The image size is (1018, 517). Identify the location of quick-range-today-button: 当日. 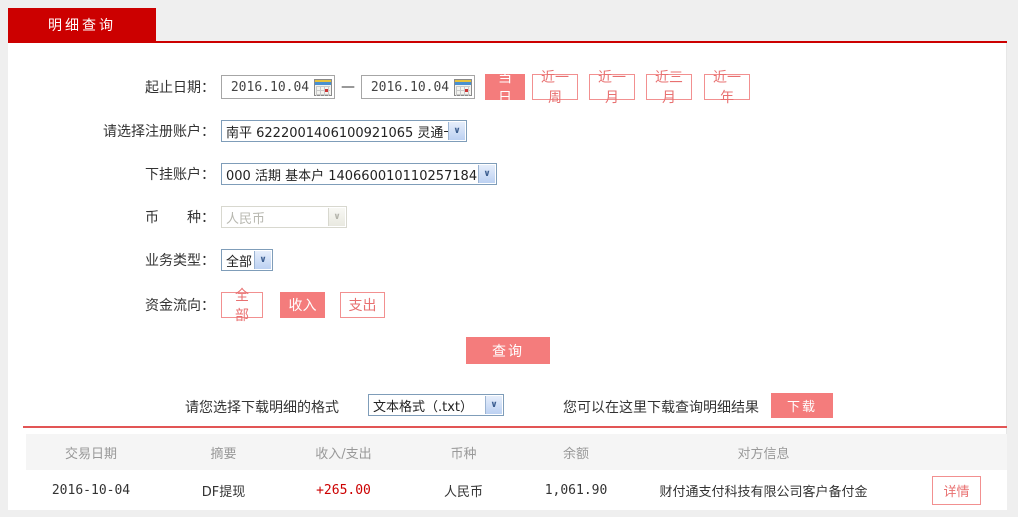
(505, 88).